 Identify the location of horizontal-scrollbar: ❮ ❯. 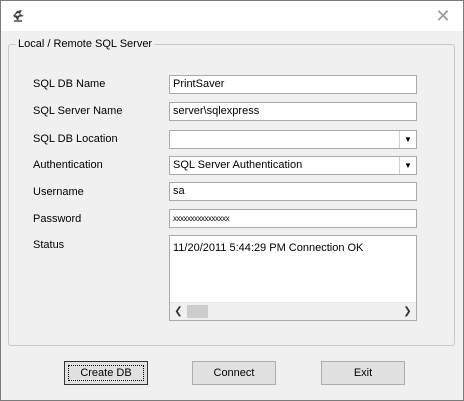
(293, 311).